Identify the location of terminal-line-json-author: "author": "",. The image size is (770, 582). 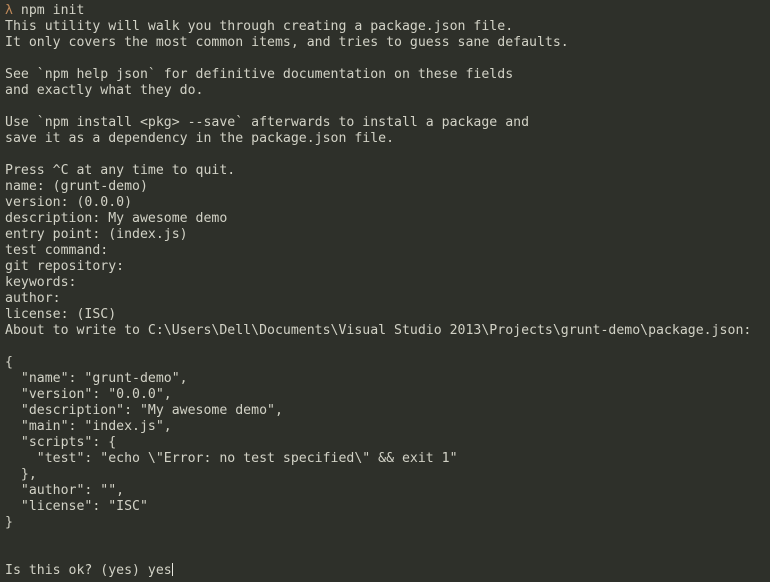
(65, 490).